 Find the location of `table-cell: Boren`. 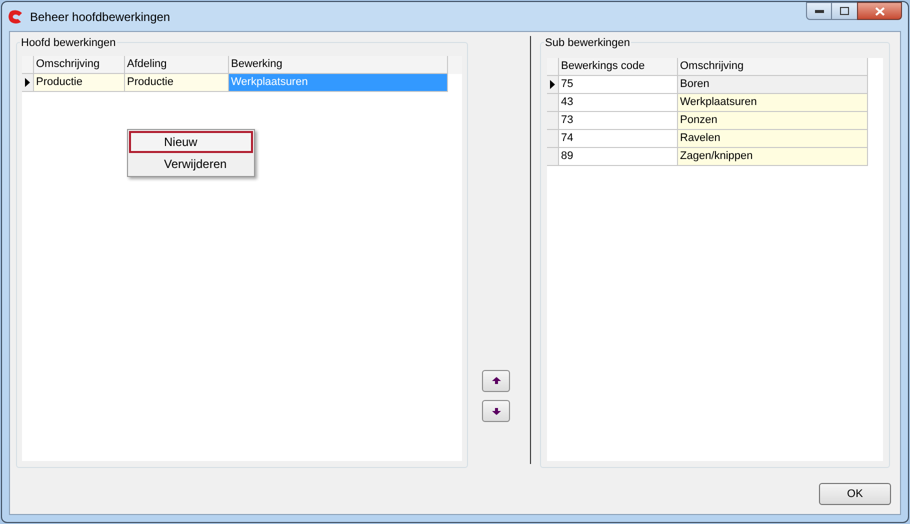

table-cell: Boren is located at coordinates (773, 85).